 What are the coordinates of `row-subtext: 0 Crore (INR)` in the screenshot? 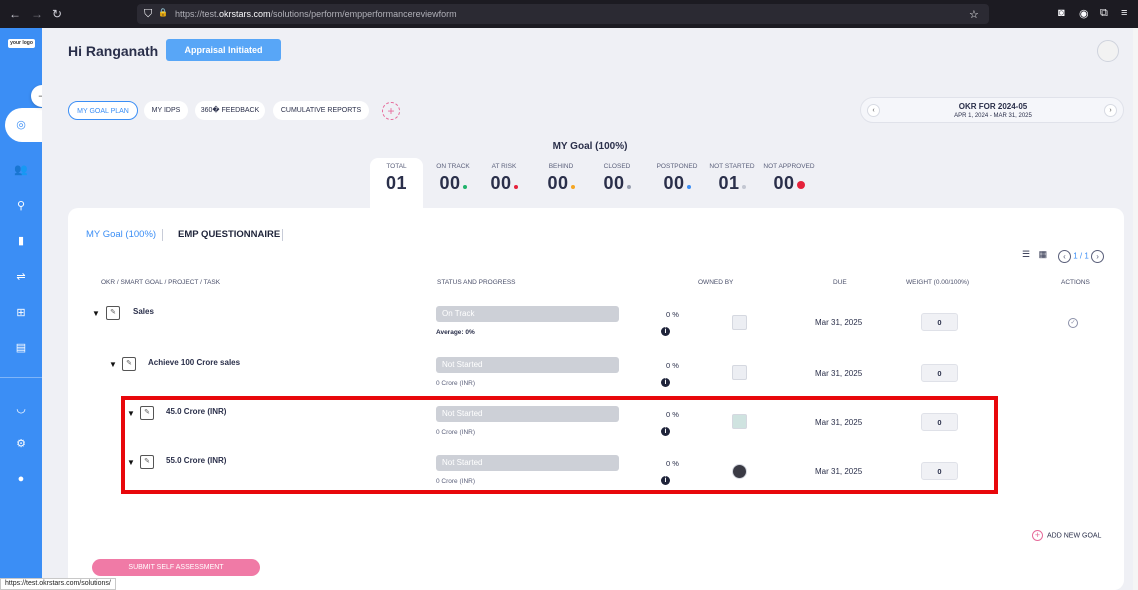 It's located at (456, 383).